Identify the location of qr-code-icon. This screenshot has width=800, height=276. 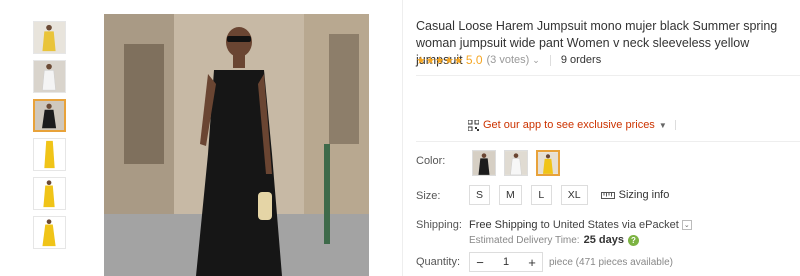
(473, 125).